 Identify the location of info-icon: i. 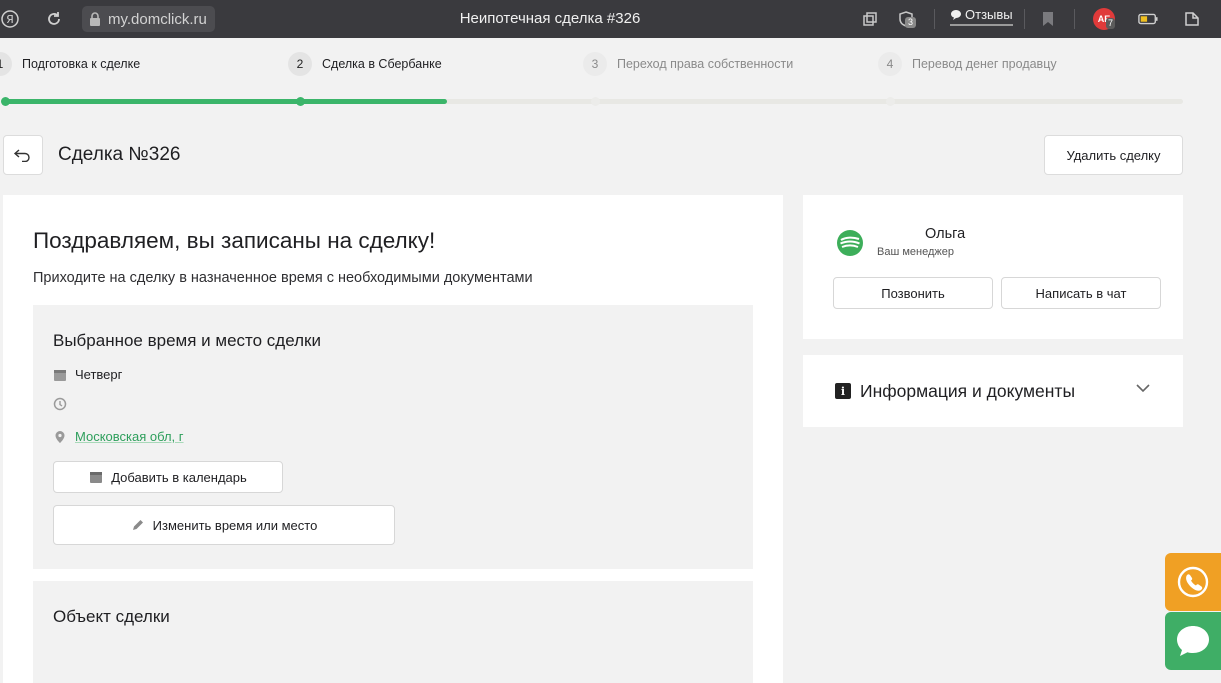
(843, 391).